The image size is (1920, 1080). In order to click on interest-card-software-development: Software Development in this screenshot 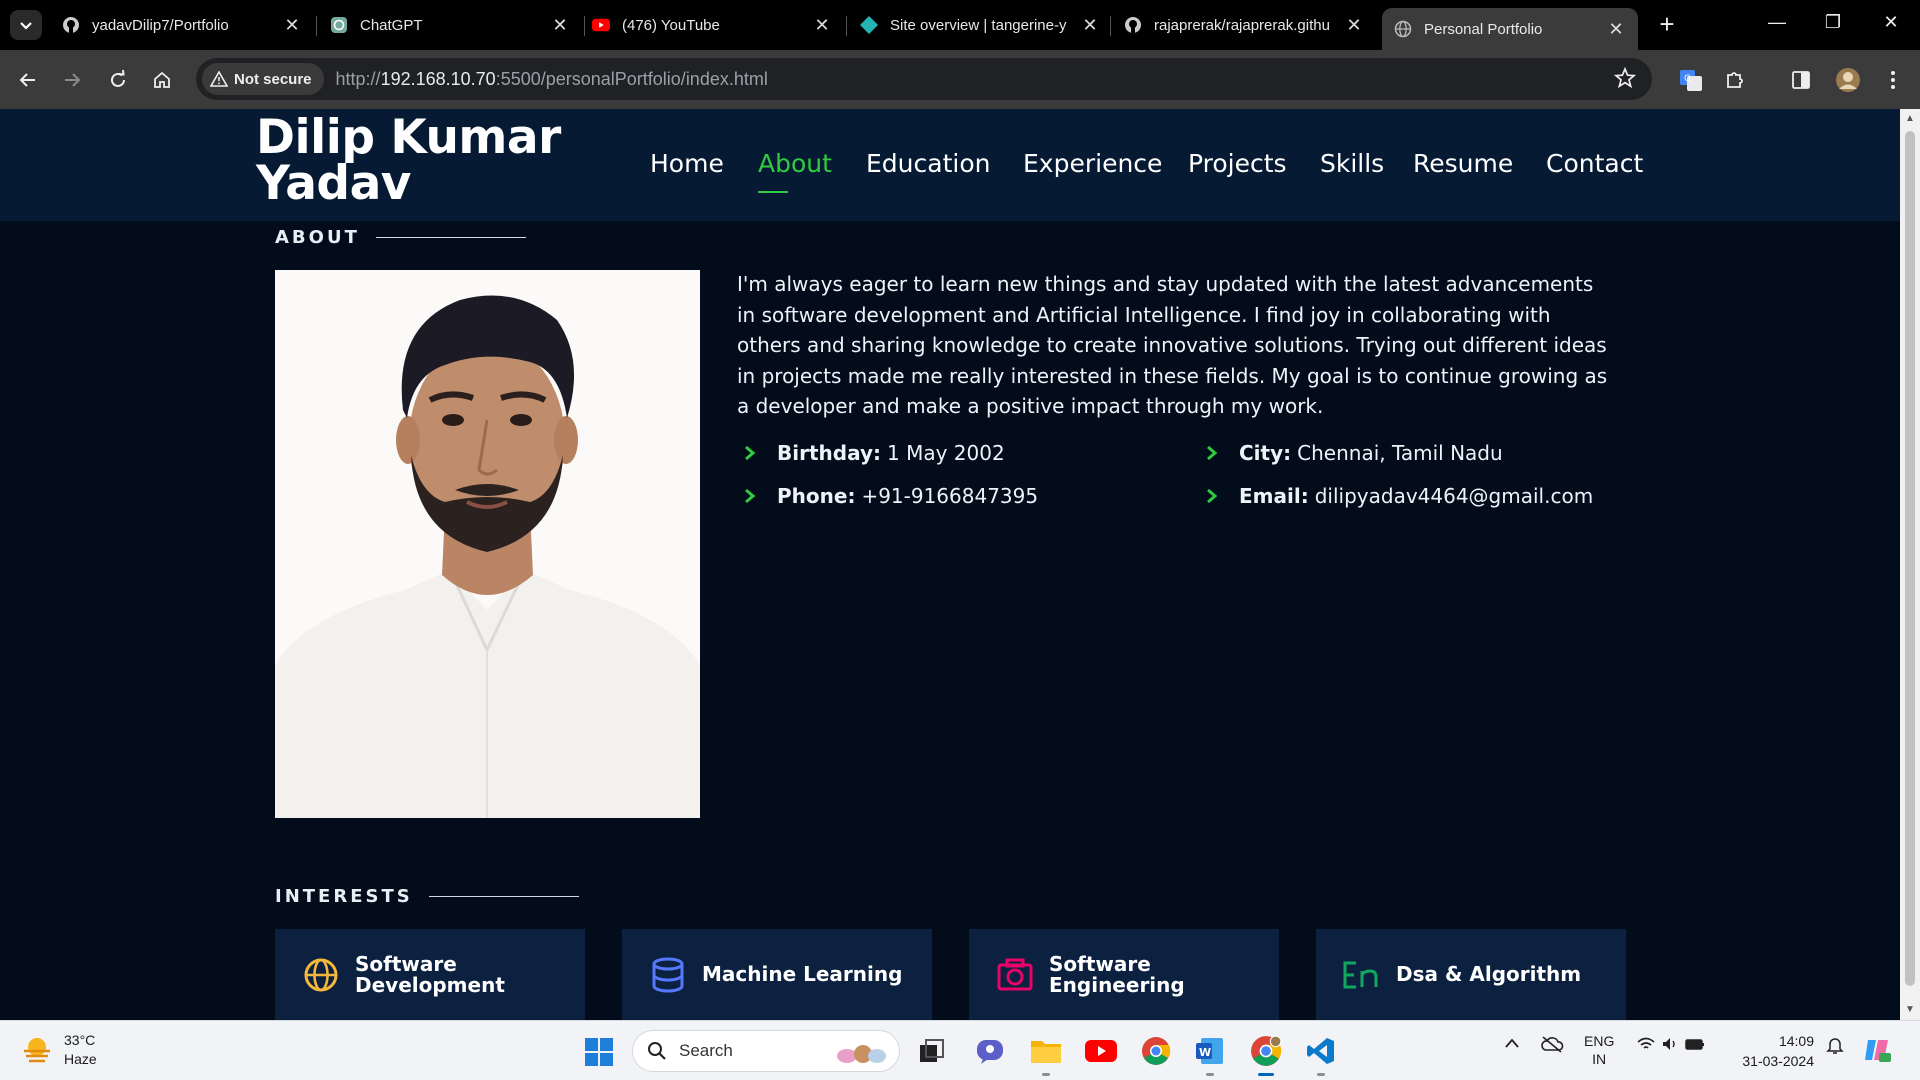, I will do `click(430, 974)`.